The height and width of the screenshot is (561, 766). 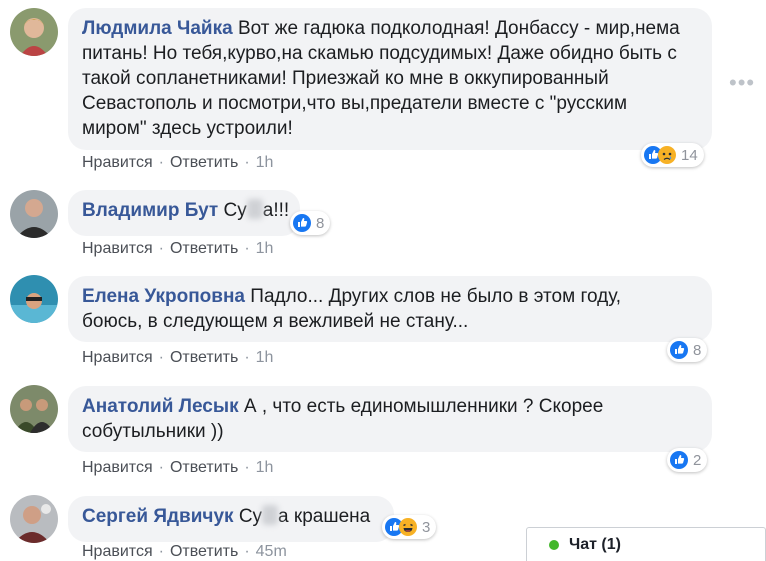 I want to click on comment-text-line: миром" здесь устроили!, so click(x=187, y=128).